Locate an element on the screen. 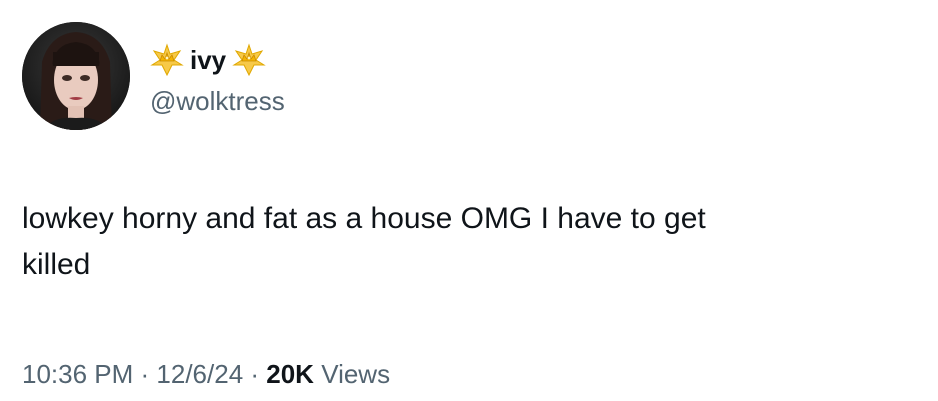  views-count: 20K is located at coordinates (290, 374).